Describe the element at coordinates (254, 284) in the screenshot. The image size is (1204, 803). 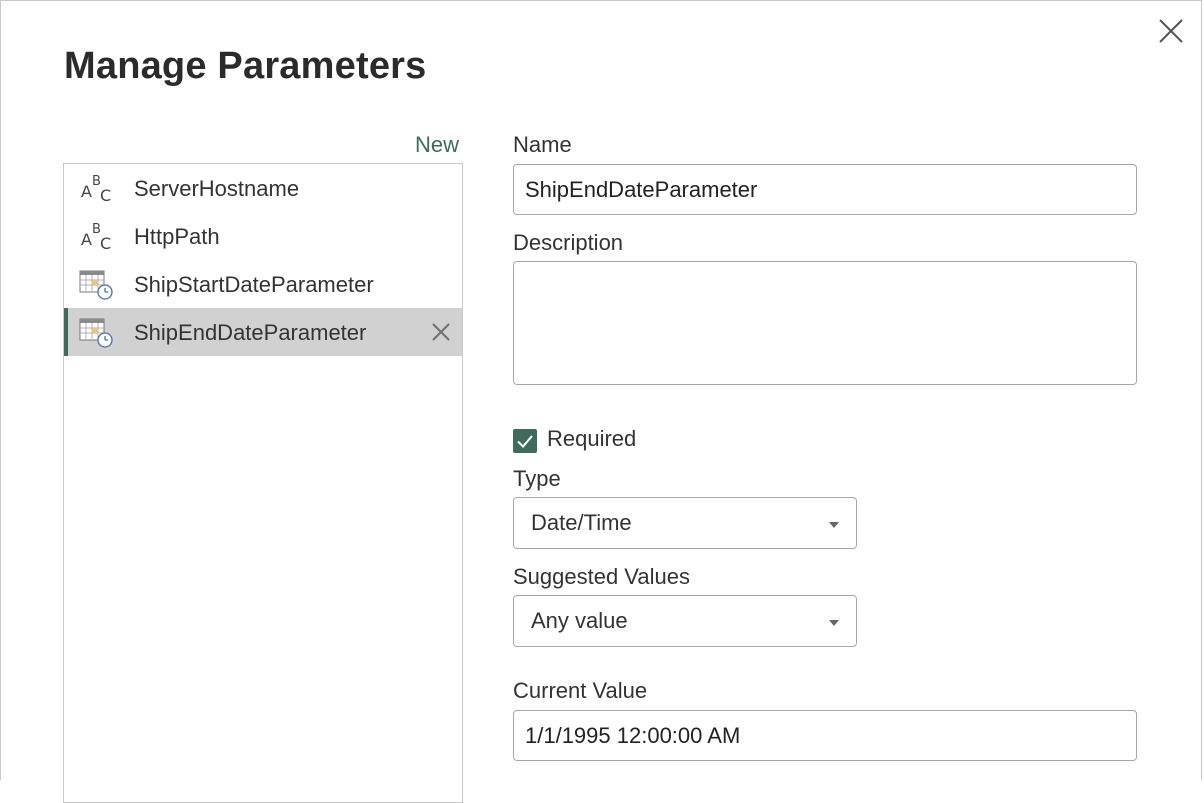
I see `parameter-label: ShipStartDateParameter` at that location.